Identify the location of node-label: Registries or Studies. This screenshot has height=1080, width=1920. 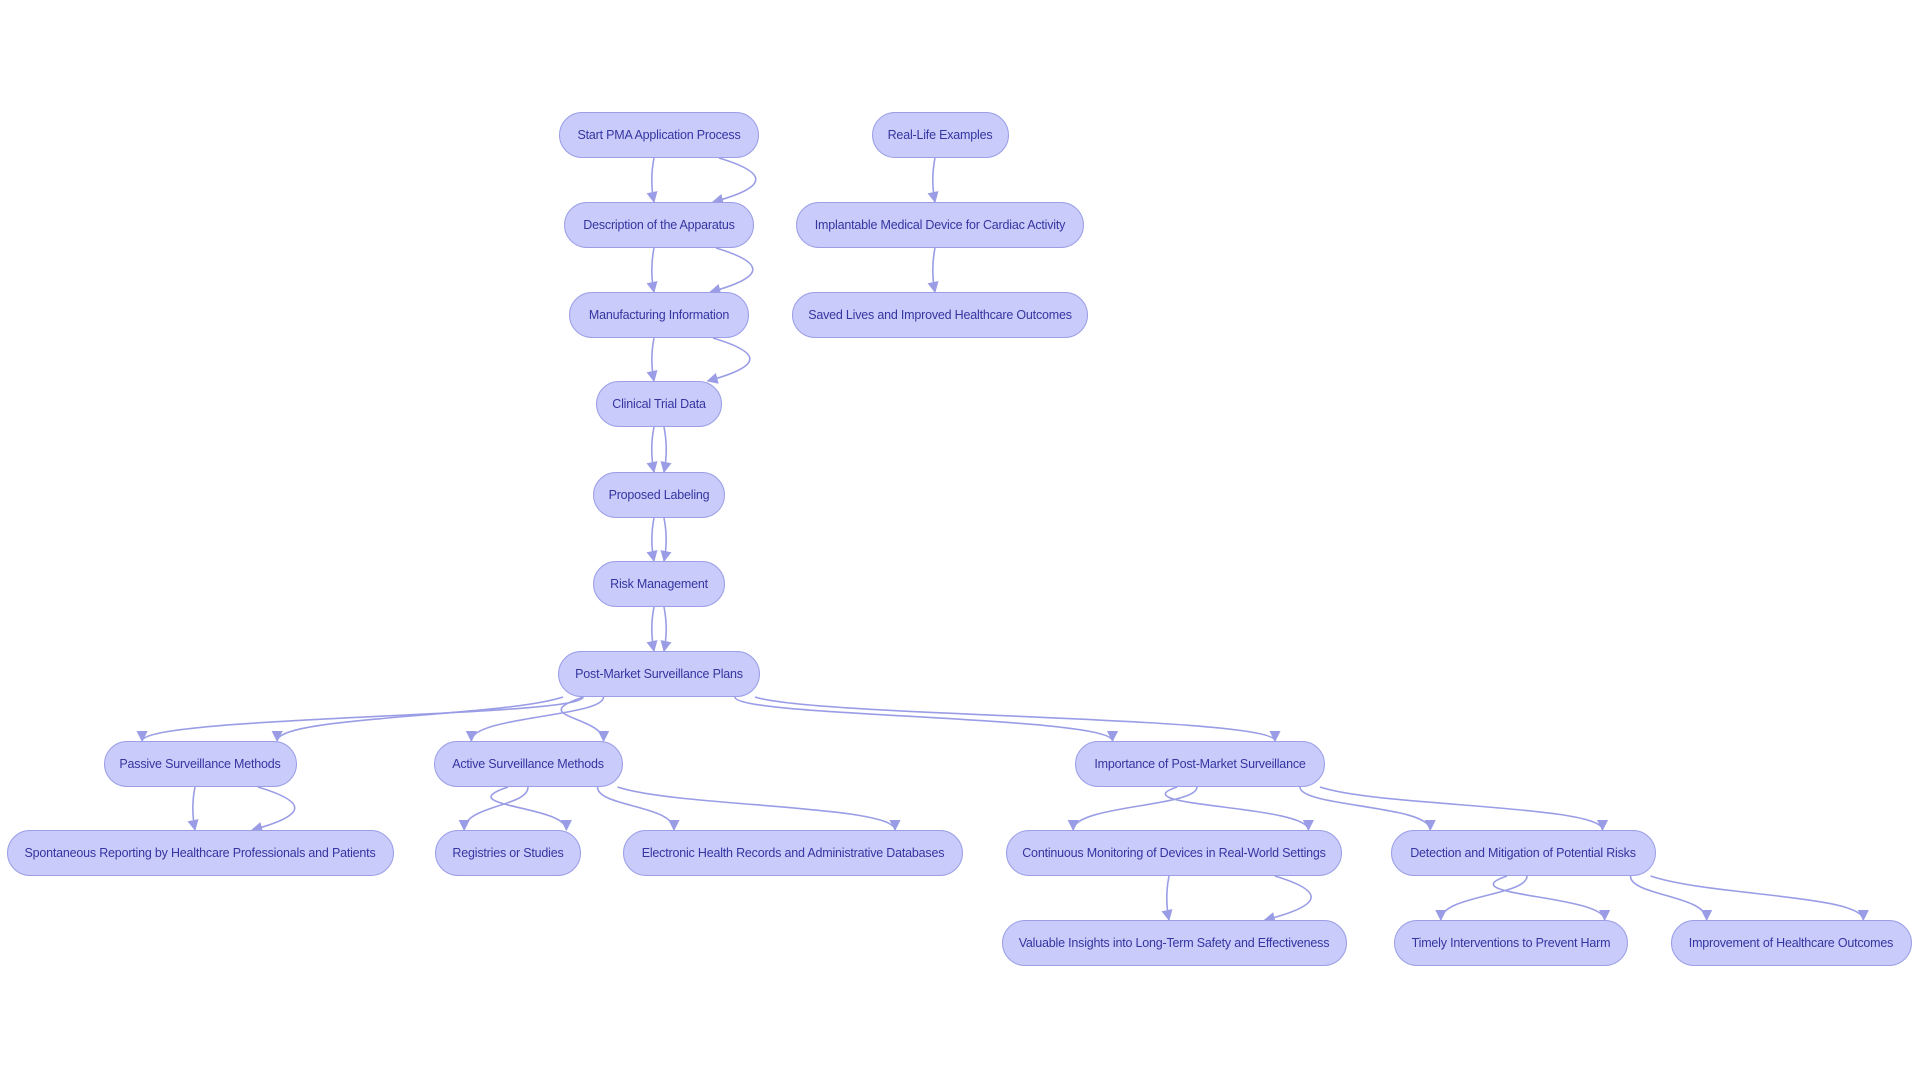
(508, 853).